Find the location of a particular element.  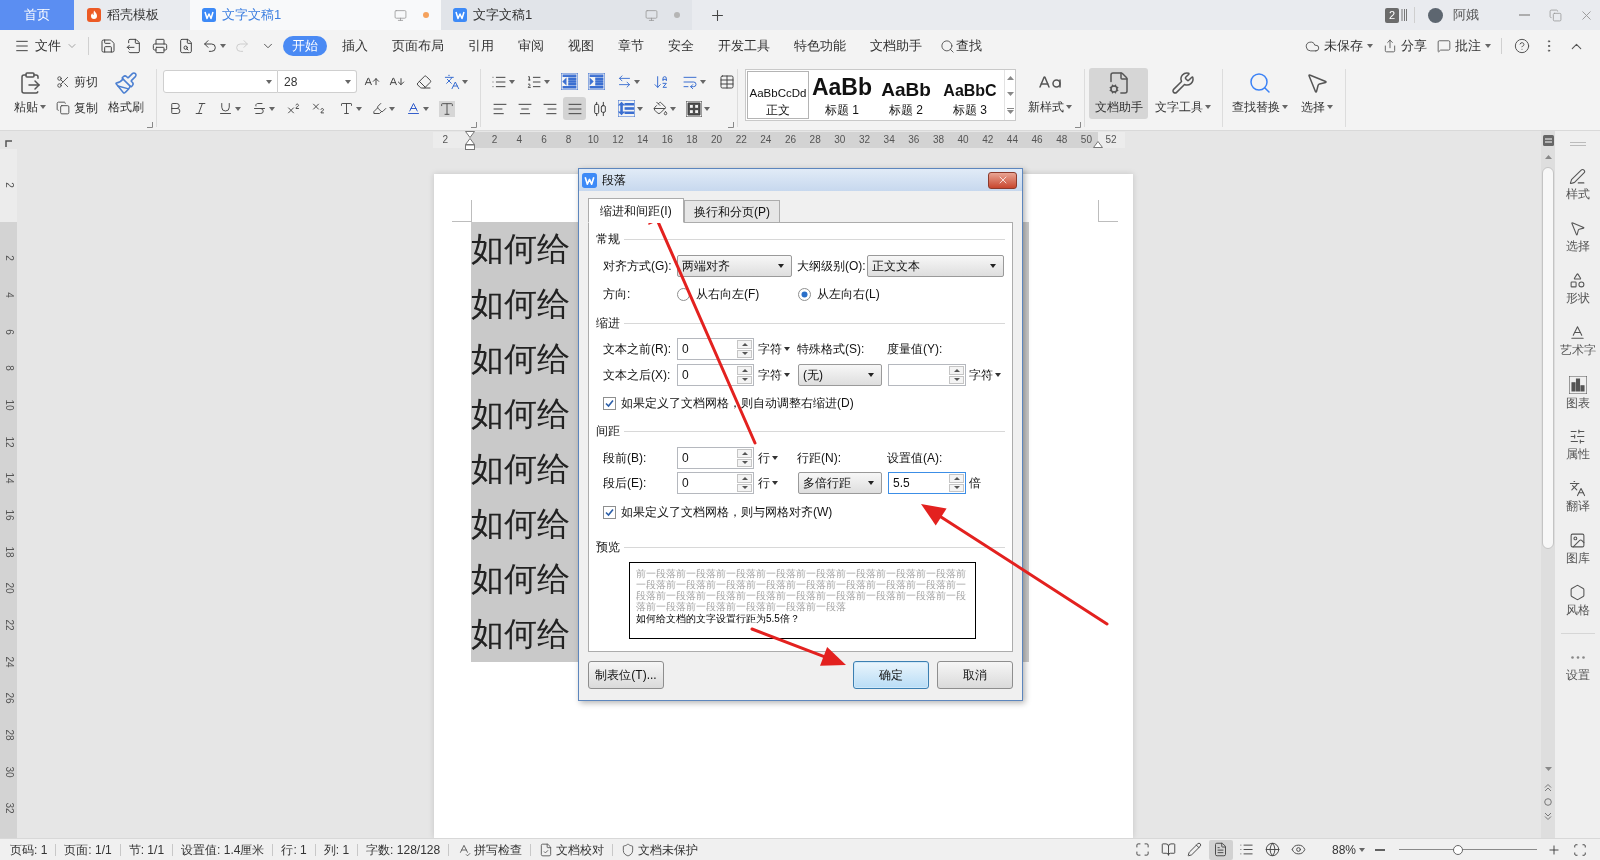

fullscreen-button is located at coordinates (1580, 849).